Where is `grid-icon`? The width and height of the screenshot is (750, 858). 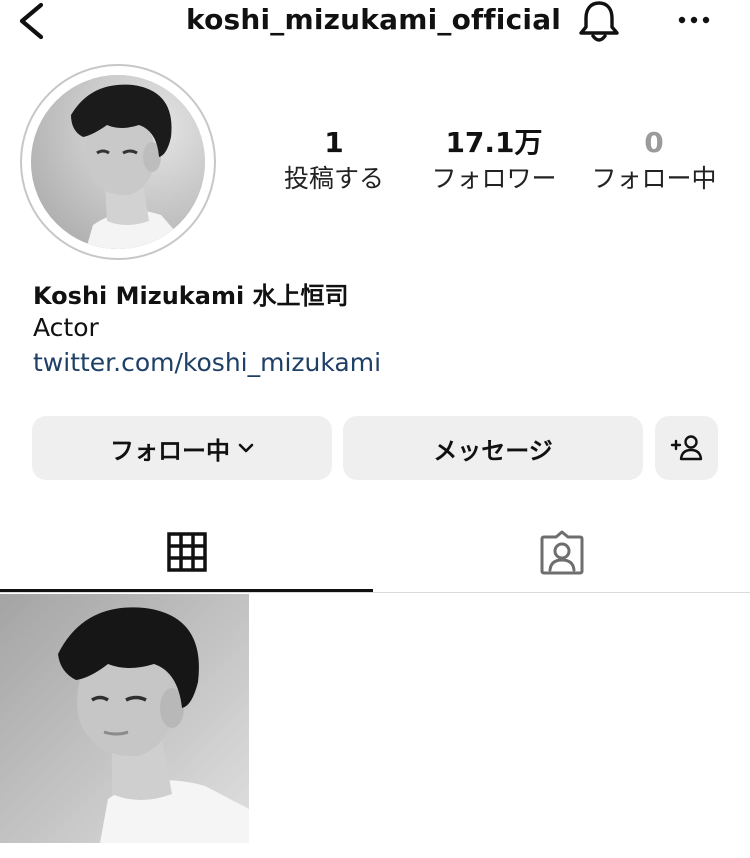 grid-icon is located at coordinates (186, 552).